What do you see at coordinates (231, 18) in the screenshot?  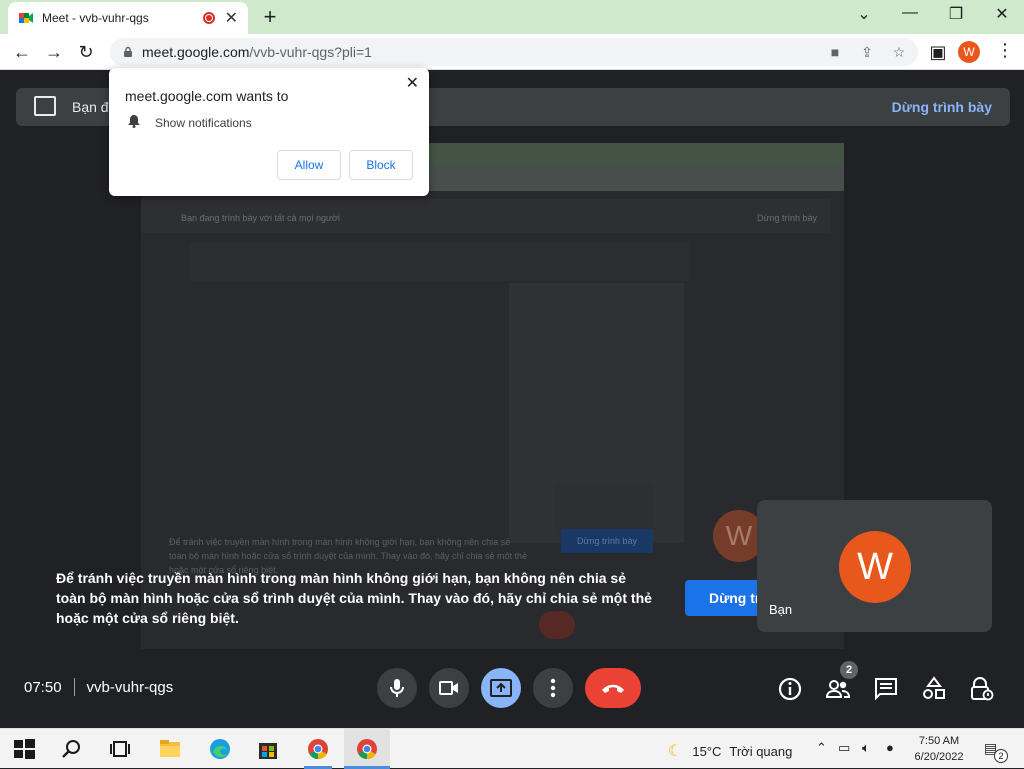 I see `close-tab-icon: ✕` at bounding box center [231, 18].